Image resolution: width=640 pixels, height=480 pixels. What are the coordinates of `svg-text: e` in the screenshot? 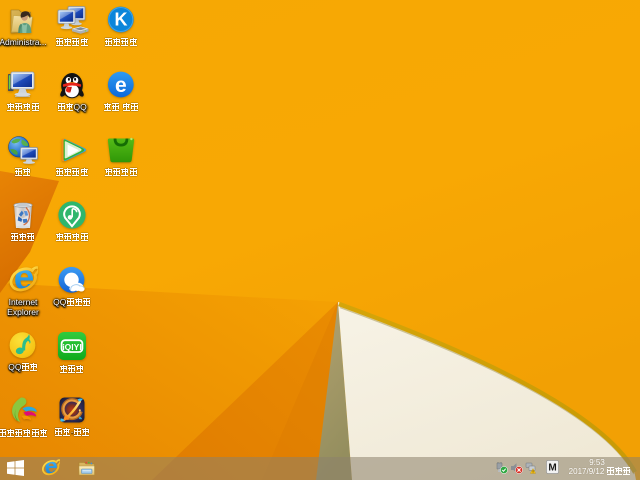 It's located at (121, 85).